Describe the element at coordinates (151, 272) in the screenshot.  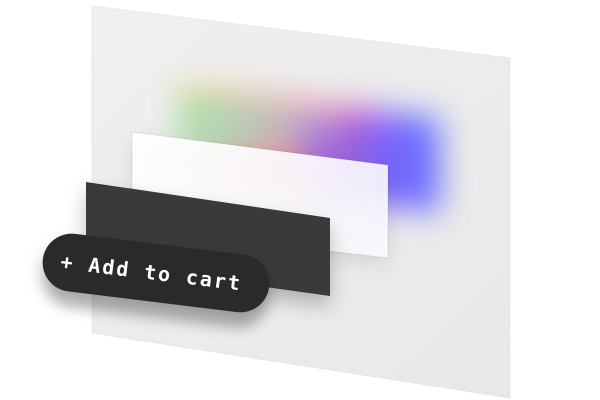
I see `add-to-cart-label: + Add to cart` at that location.